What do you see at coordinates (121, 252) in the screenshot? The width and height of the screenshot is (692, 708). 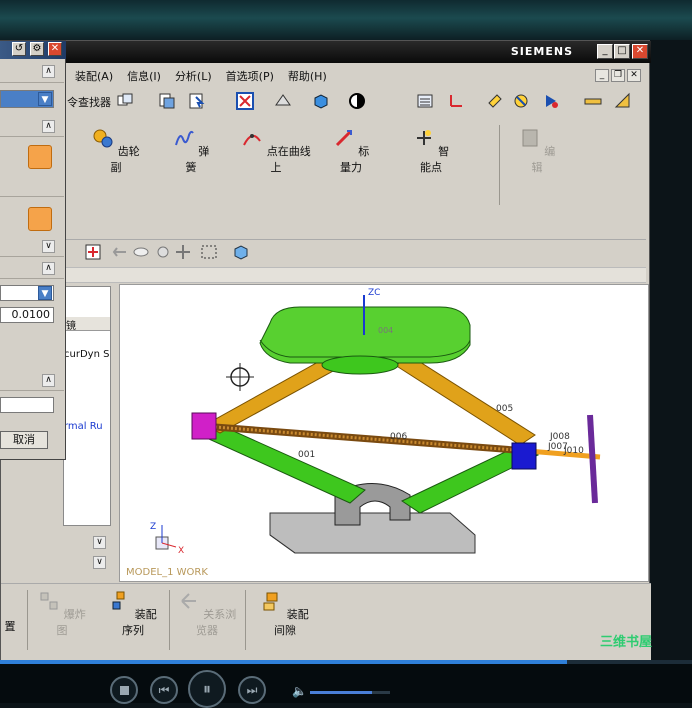 I see `undo-icon` at bounding box center [121, 252].